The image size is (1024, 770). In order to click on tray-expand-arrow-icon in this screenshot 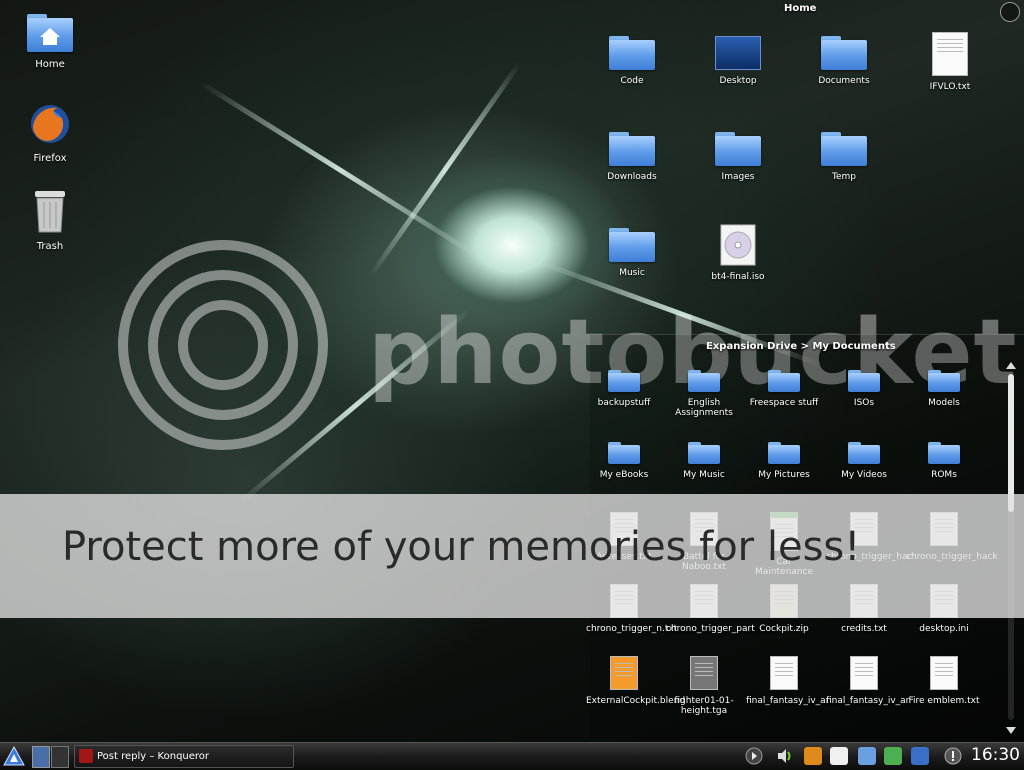, I will do `click(754, 756)`.